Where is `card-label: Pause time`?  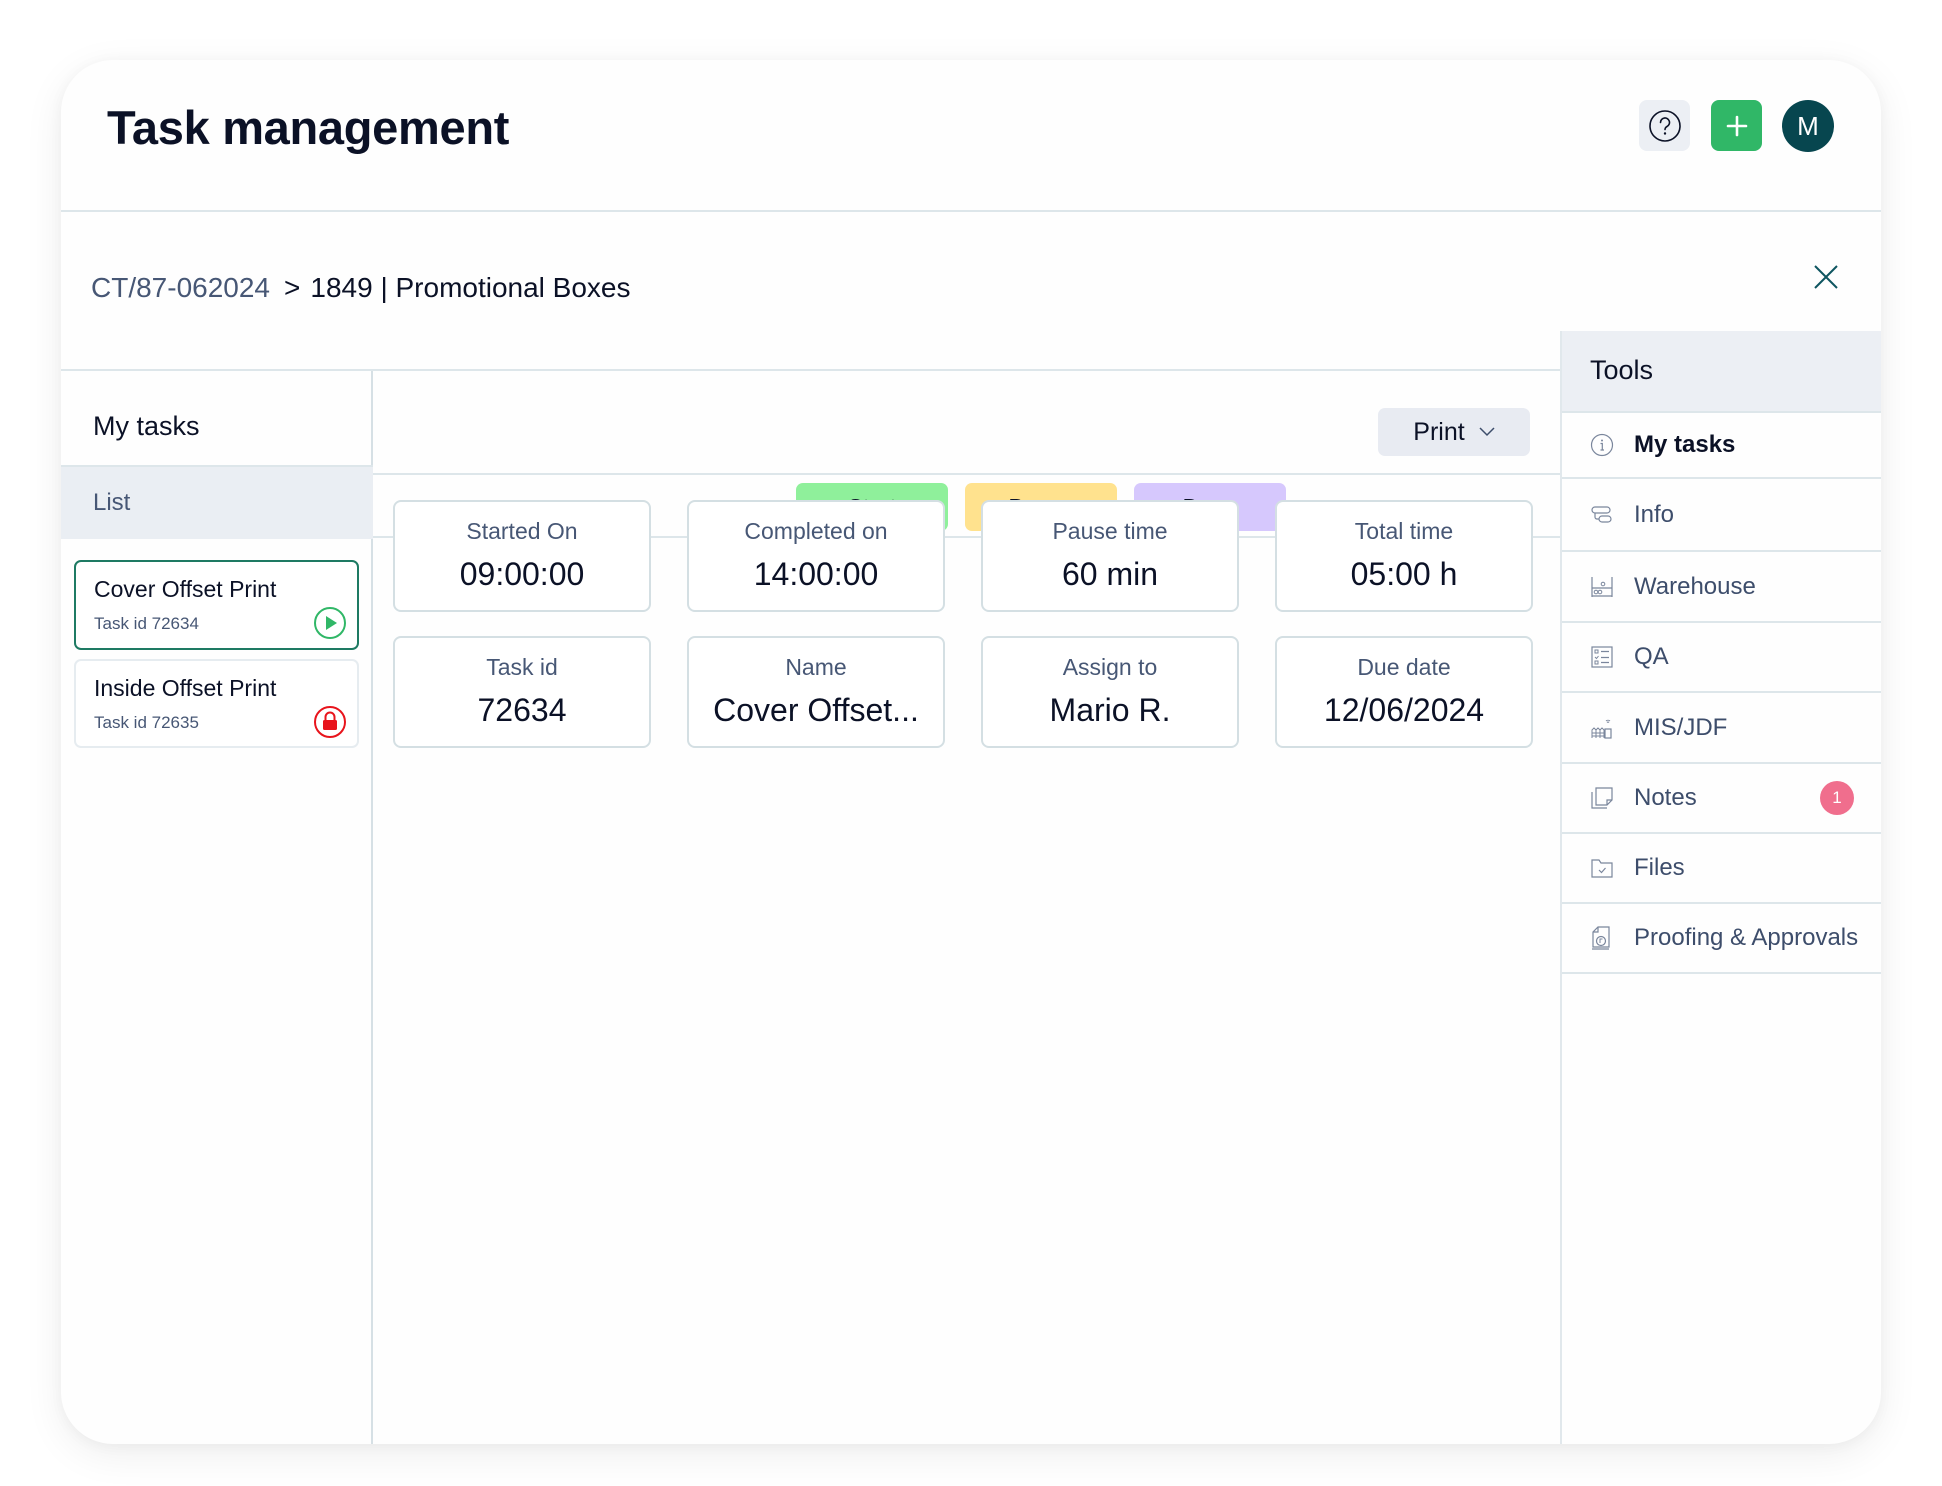
card-label: Pause time is located at coordinates (1110, 531).